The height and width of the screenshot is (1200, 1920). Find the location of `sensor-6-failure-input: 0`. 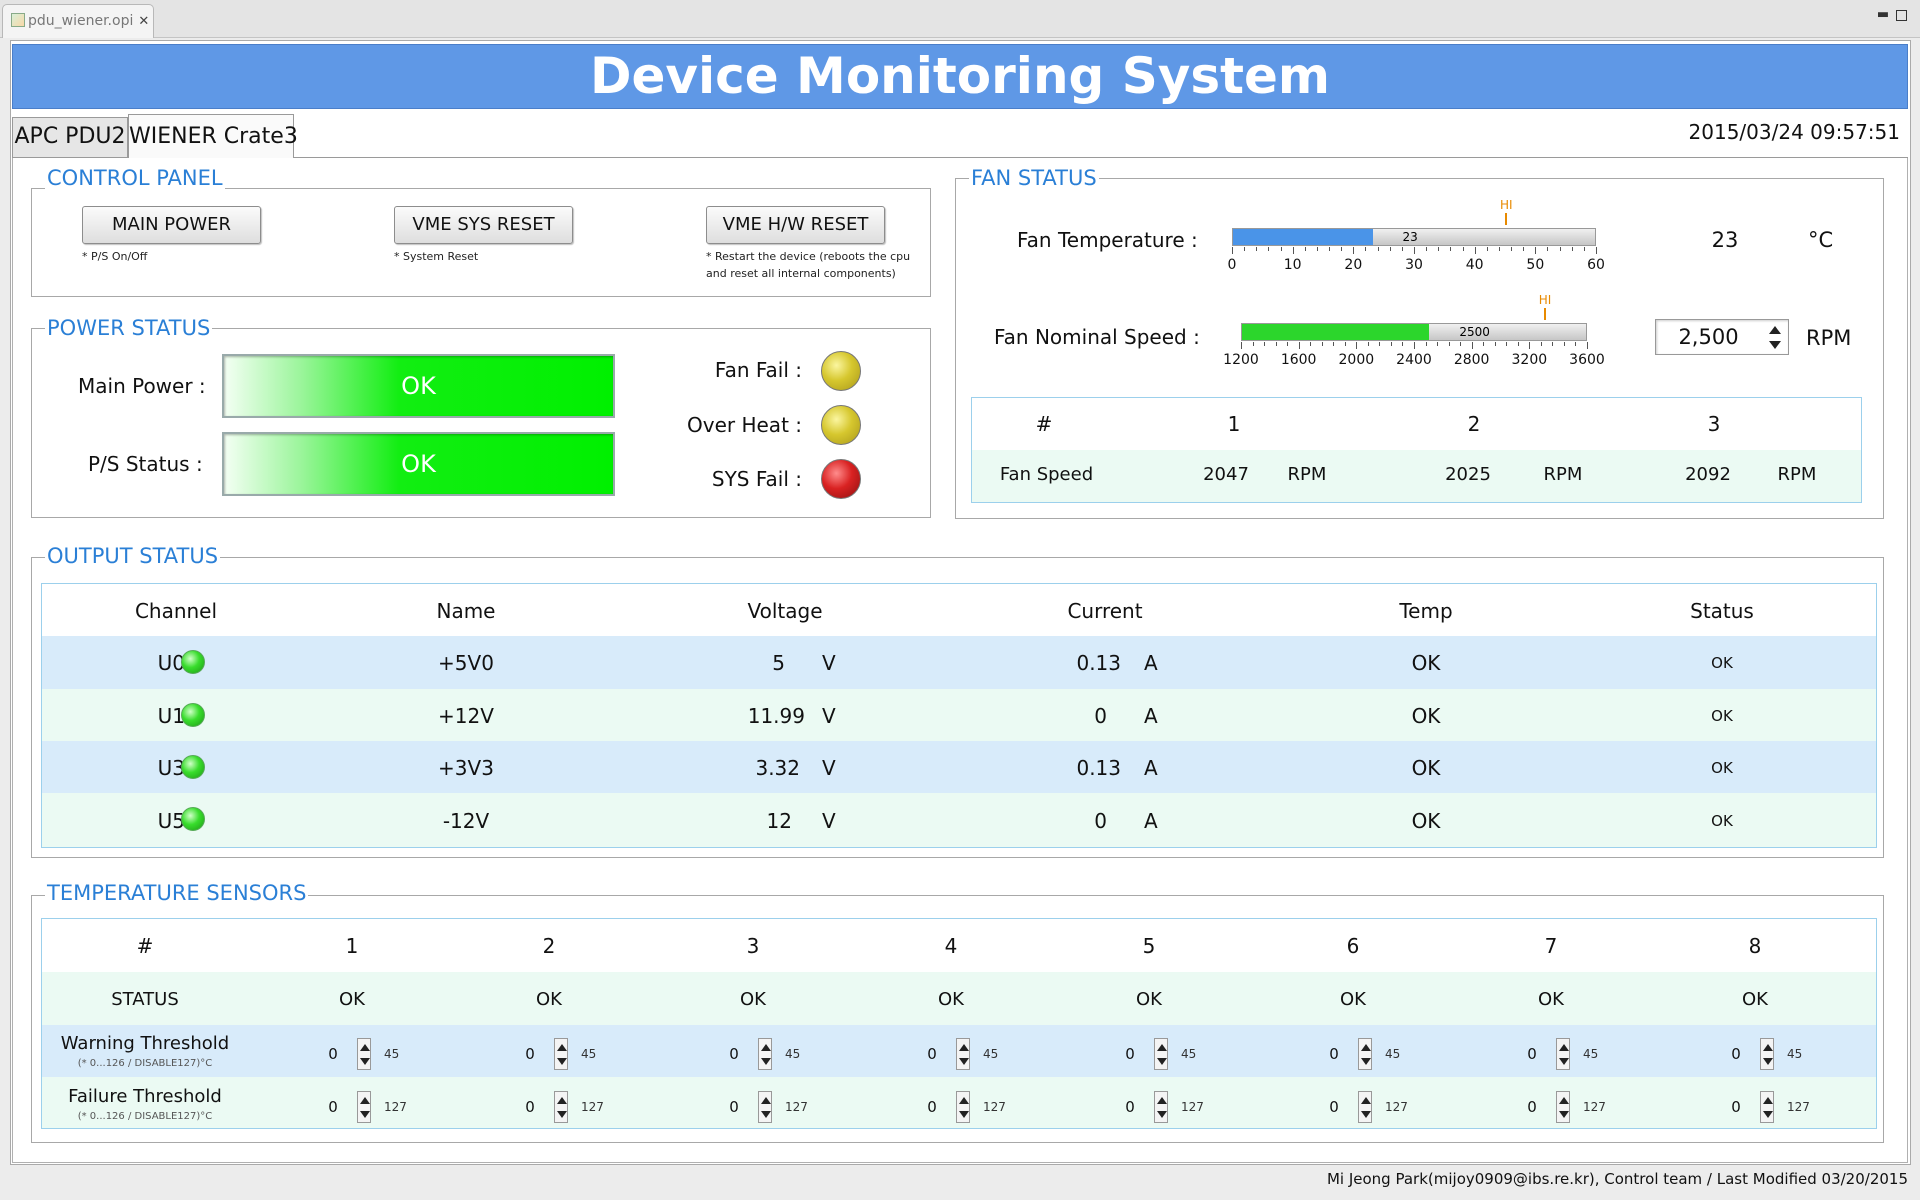

sensor-6-failure-input: 0 is located at coordinates (1334, 1107).